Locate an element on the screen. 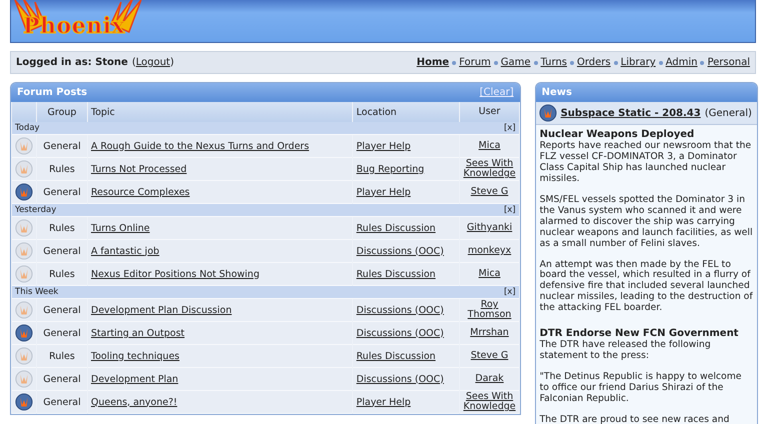 This screenshot has height=424, width=766. group-label: Yesterday is located at coordinates (35, 210).